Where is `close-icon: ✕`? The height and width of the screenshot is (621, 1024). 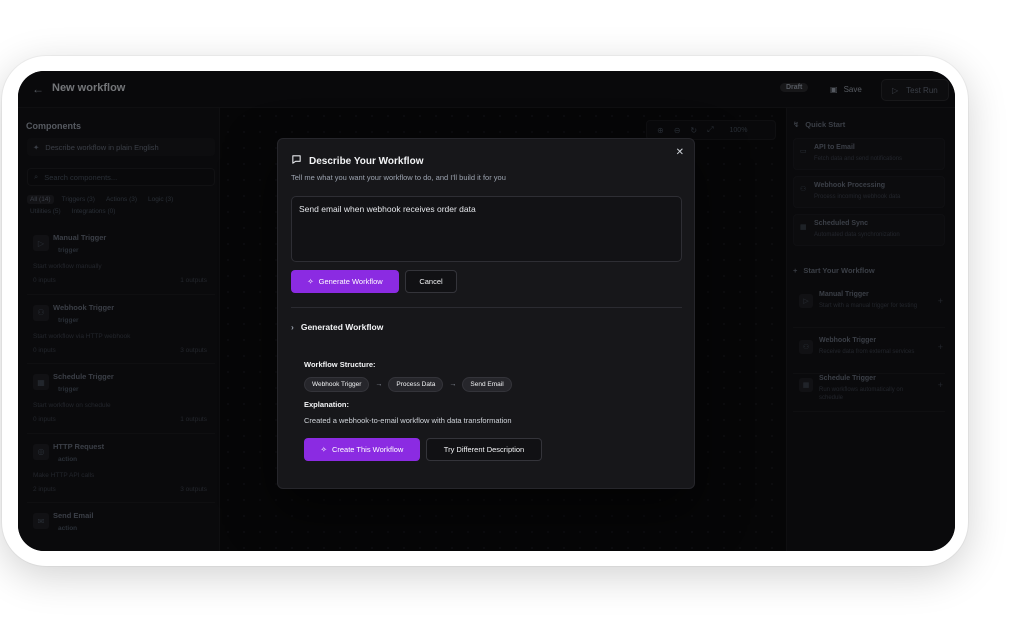 close-icon: ✕ is located at coordinates (680, 152).